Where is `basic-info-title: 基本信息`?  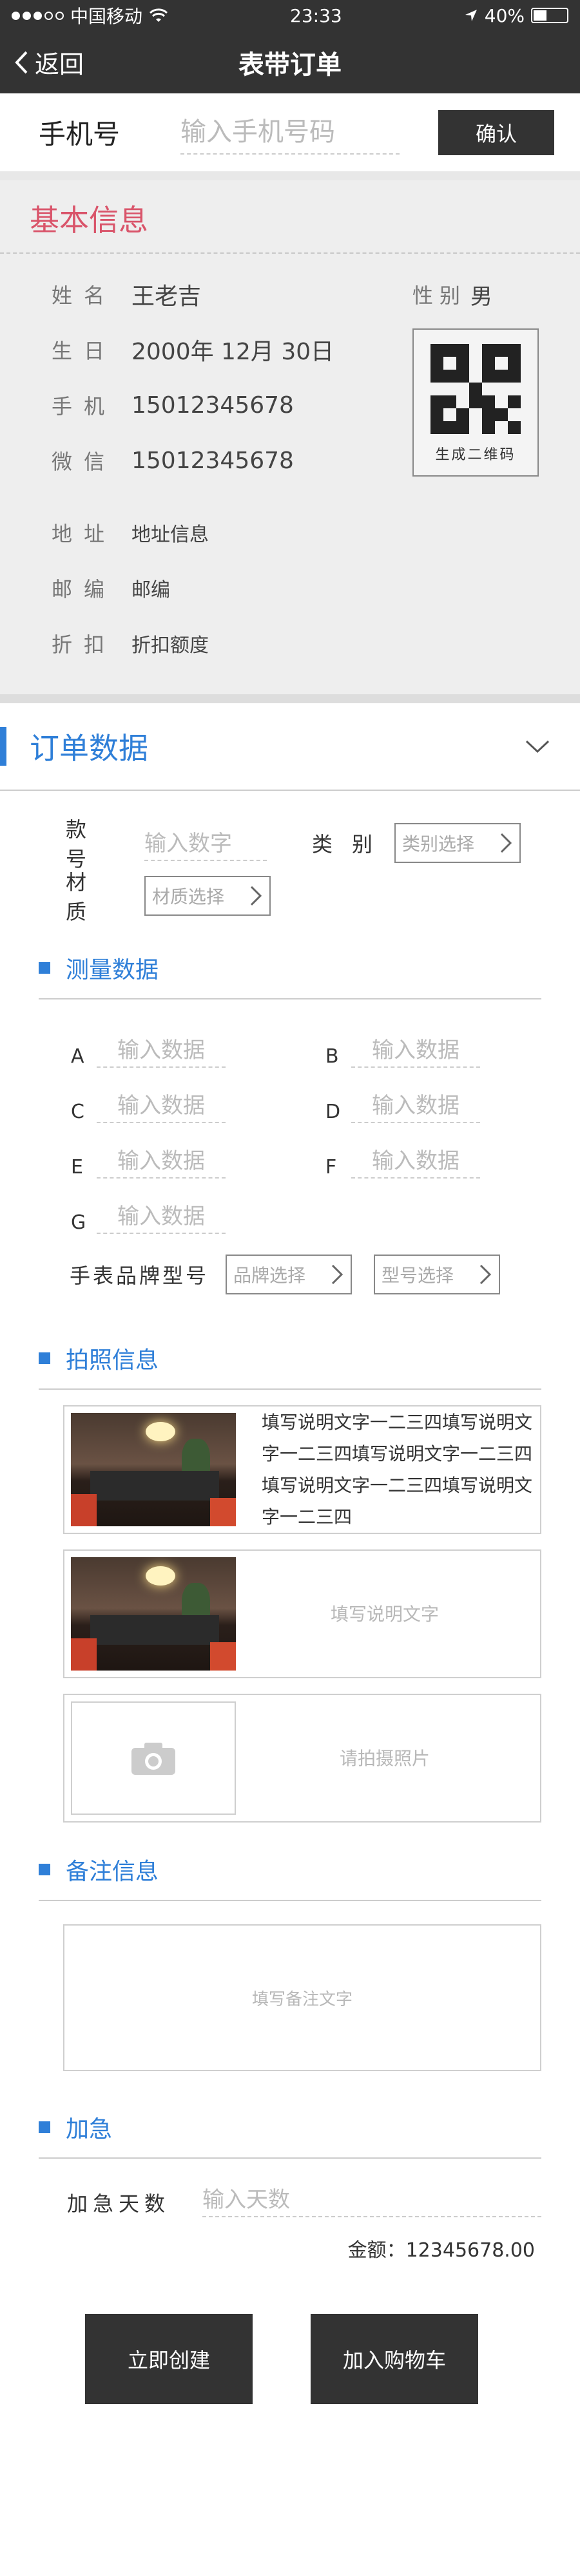 basic-info-title: 基本信息 is located at coordinates (290, 217).